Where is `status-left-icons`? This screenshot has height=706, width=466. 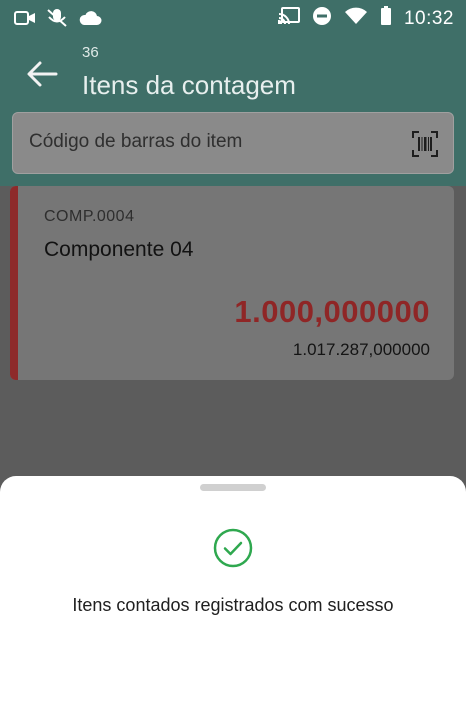 status-left-icons is located at coordinates (58, 20).